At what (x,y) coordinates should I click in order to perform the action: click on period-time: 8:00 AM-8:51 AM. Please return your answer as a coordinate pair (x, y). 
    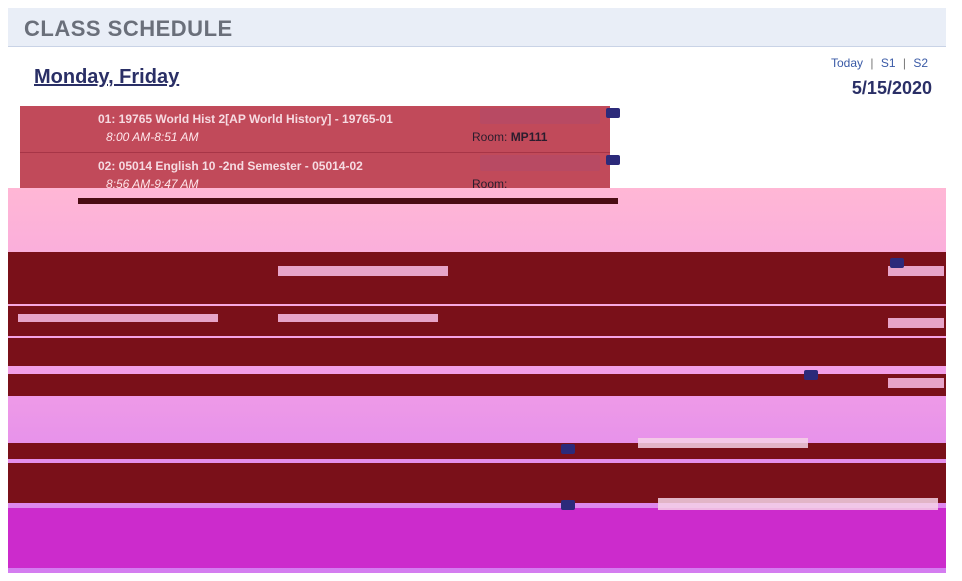
    Looking at the image, I should click on (152, 137).